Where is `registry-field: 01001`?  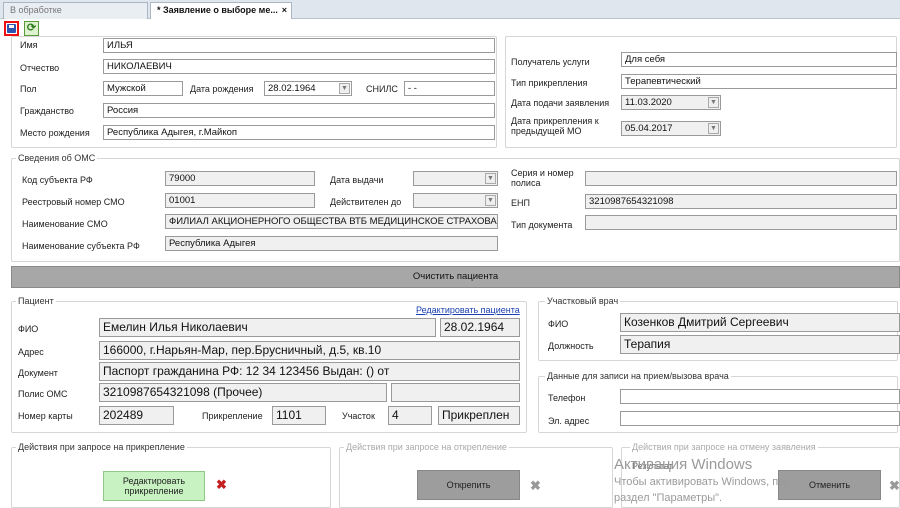
registry-field: 01001 is located at coordinates (240, 200).